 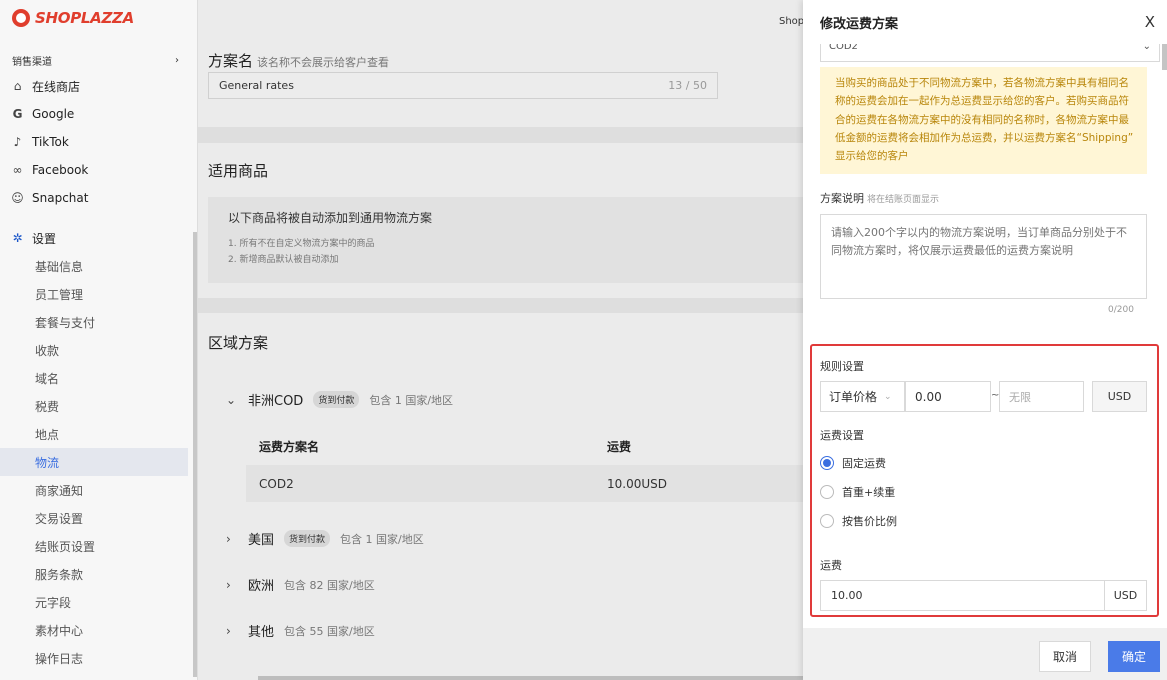 I want to click on radio-weight-based: 首重+续重, so click(x=857, y=492).